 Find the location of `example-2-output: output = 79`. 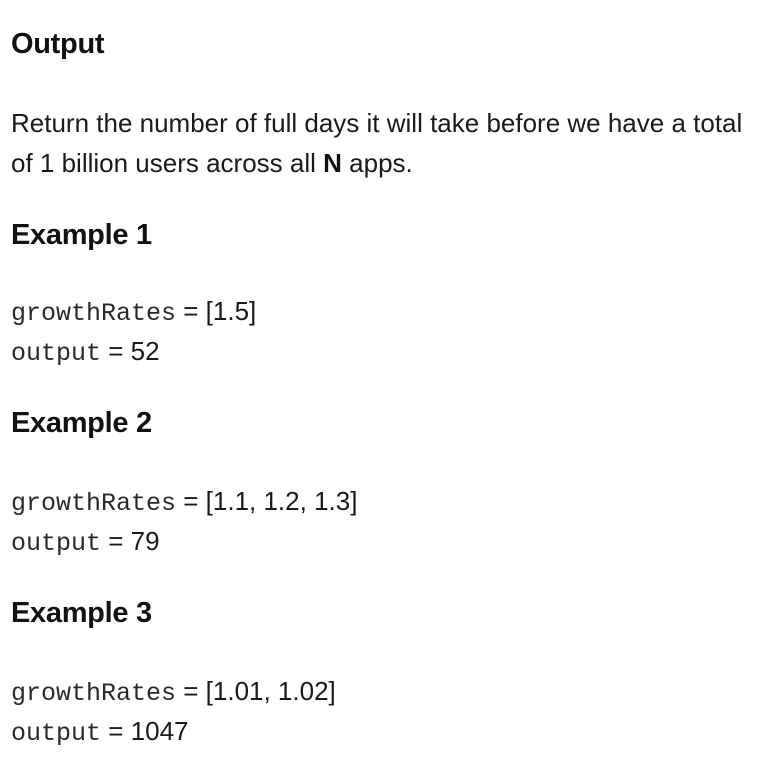

example-2-output: output = 79 is located at coordinates (85, 542).